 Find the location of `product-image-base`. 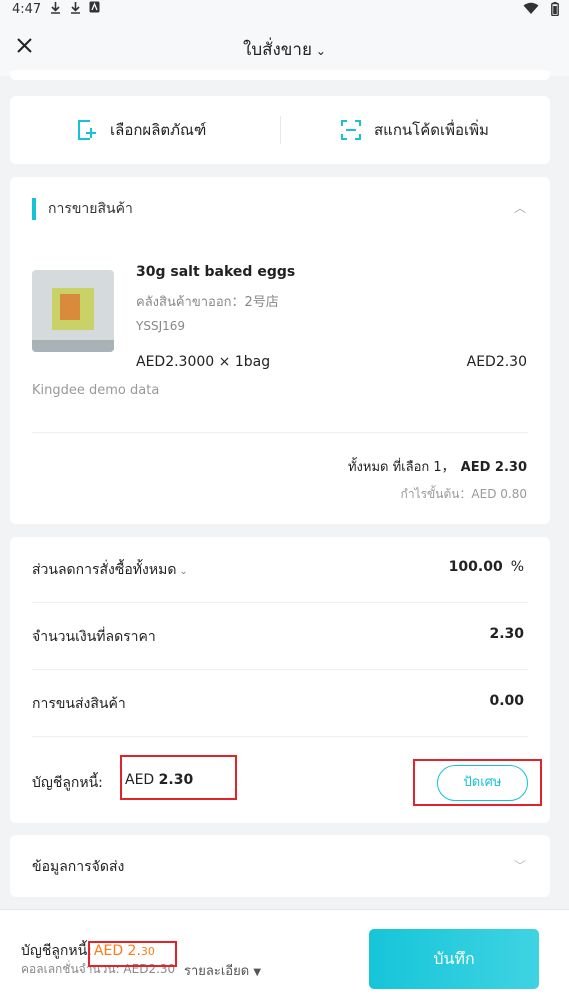

product-image-base is located at coordinates (73, 346).